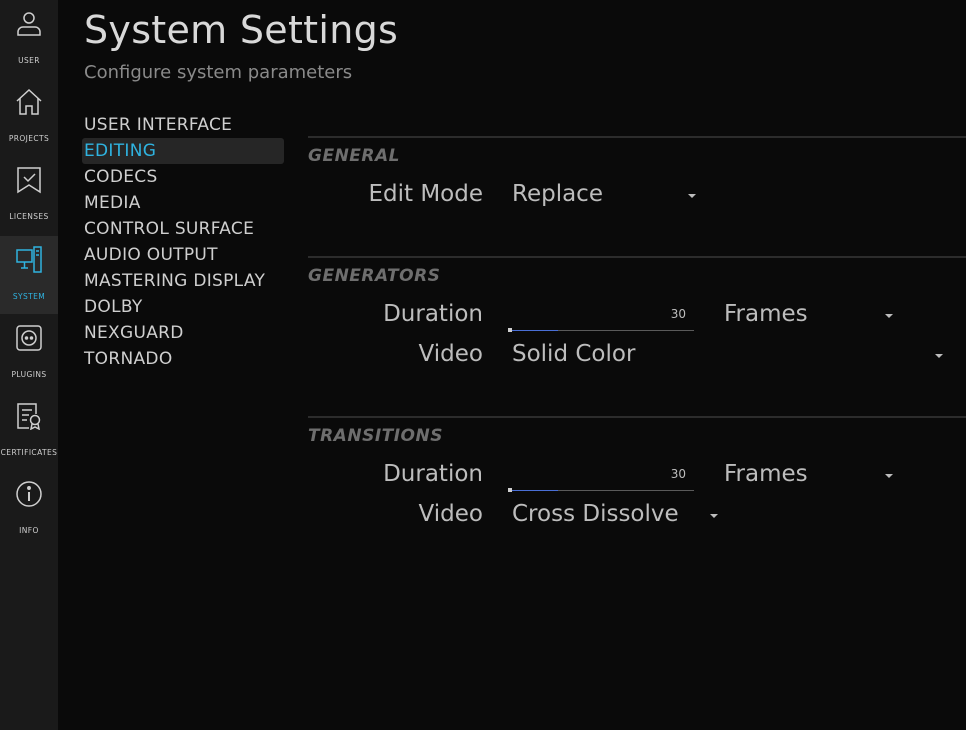 The image size is (966, 730). What do you see at coordinates (29, 296) in the screenshot?
I see `rail-label-system: SYSTEM` at bounding box center [29, 296].